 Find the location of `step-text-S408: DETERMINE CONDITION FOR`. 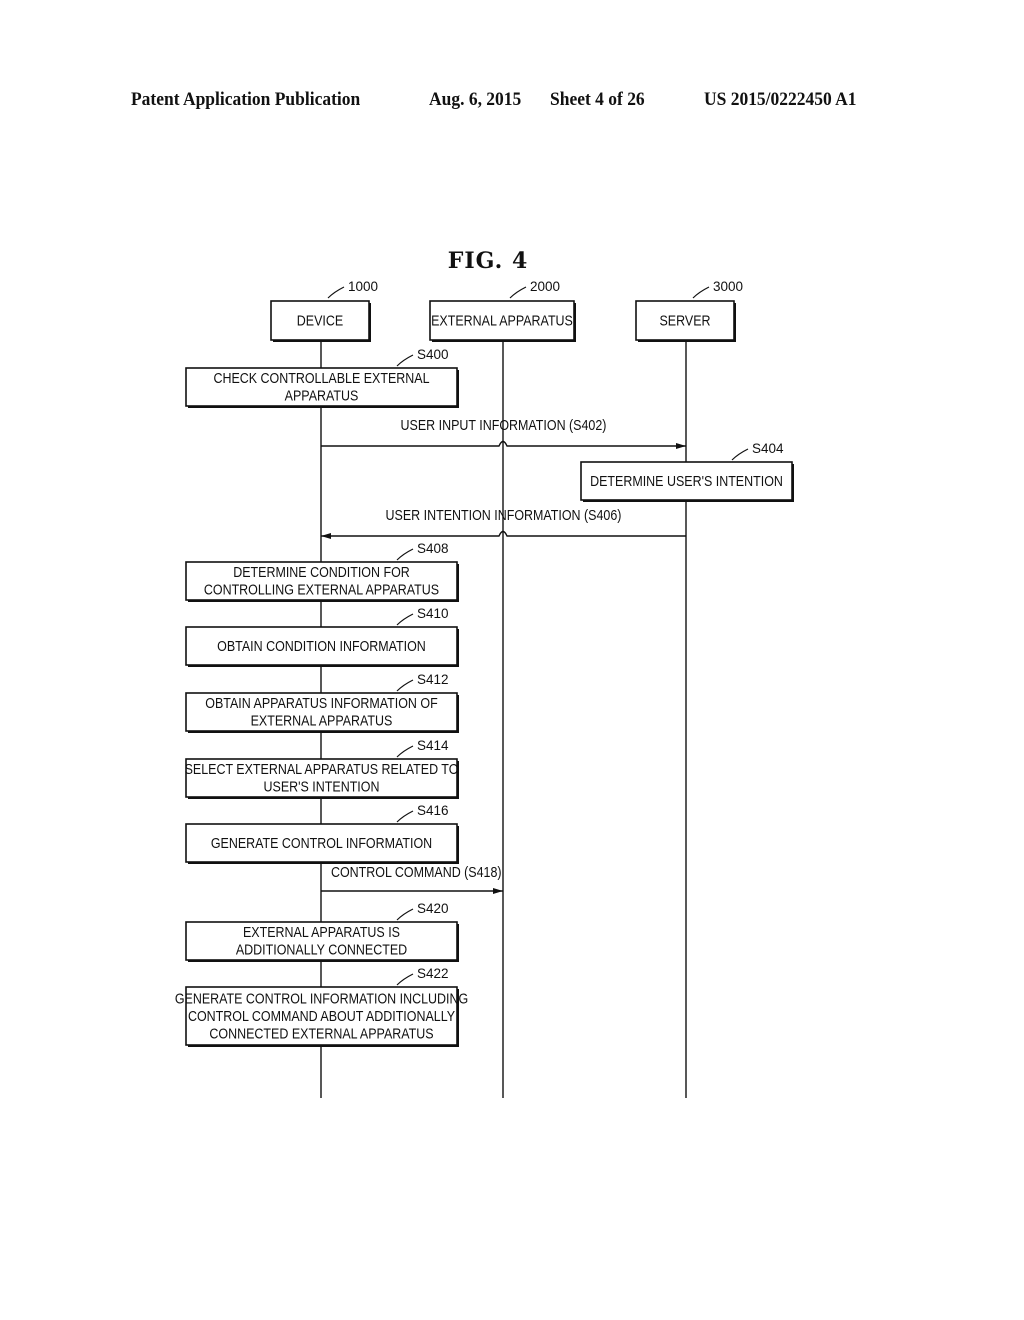

step-text-S408: DETERMINE CONDITION FOR is located at coordinates (321, 572).